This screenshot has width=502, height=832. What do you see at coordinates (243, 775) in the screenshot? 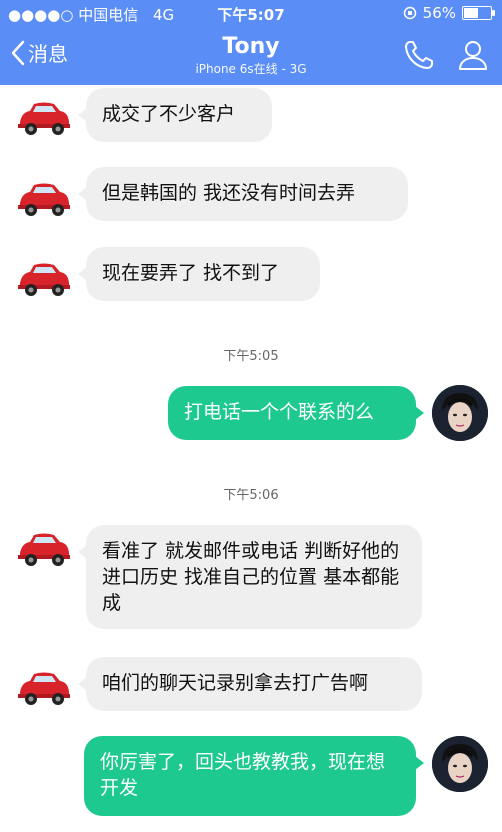
I see `message-text: 你厉害了，回头也教教我，现在想开发` at bounding box center [243, 775].